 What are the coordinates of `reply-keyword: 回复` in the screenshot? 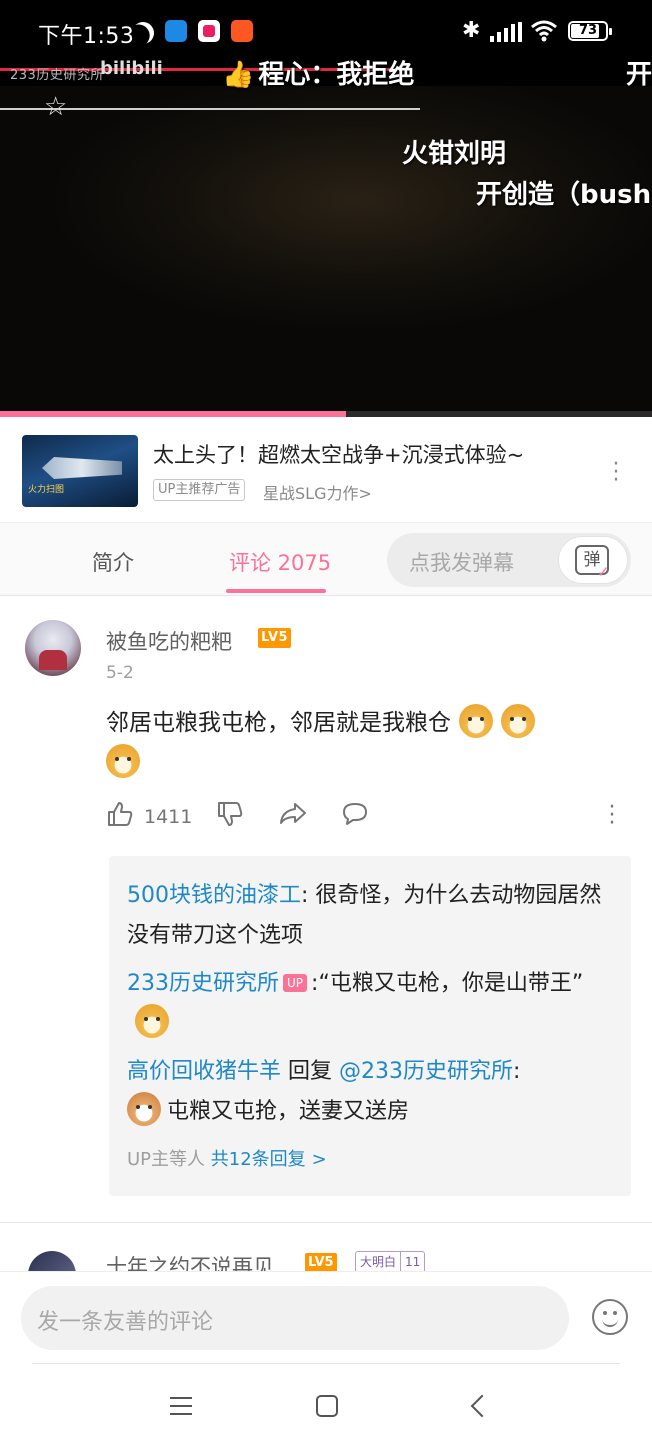 It's located at (310, 1071).